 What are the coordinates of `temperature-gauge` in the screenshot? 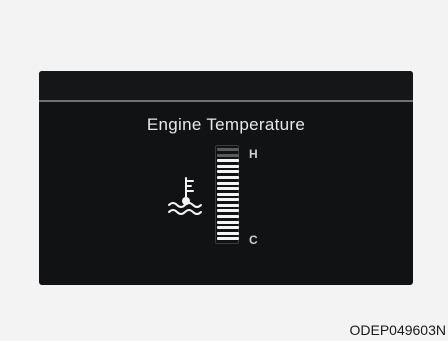 It's located at (227, 194).